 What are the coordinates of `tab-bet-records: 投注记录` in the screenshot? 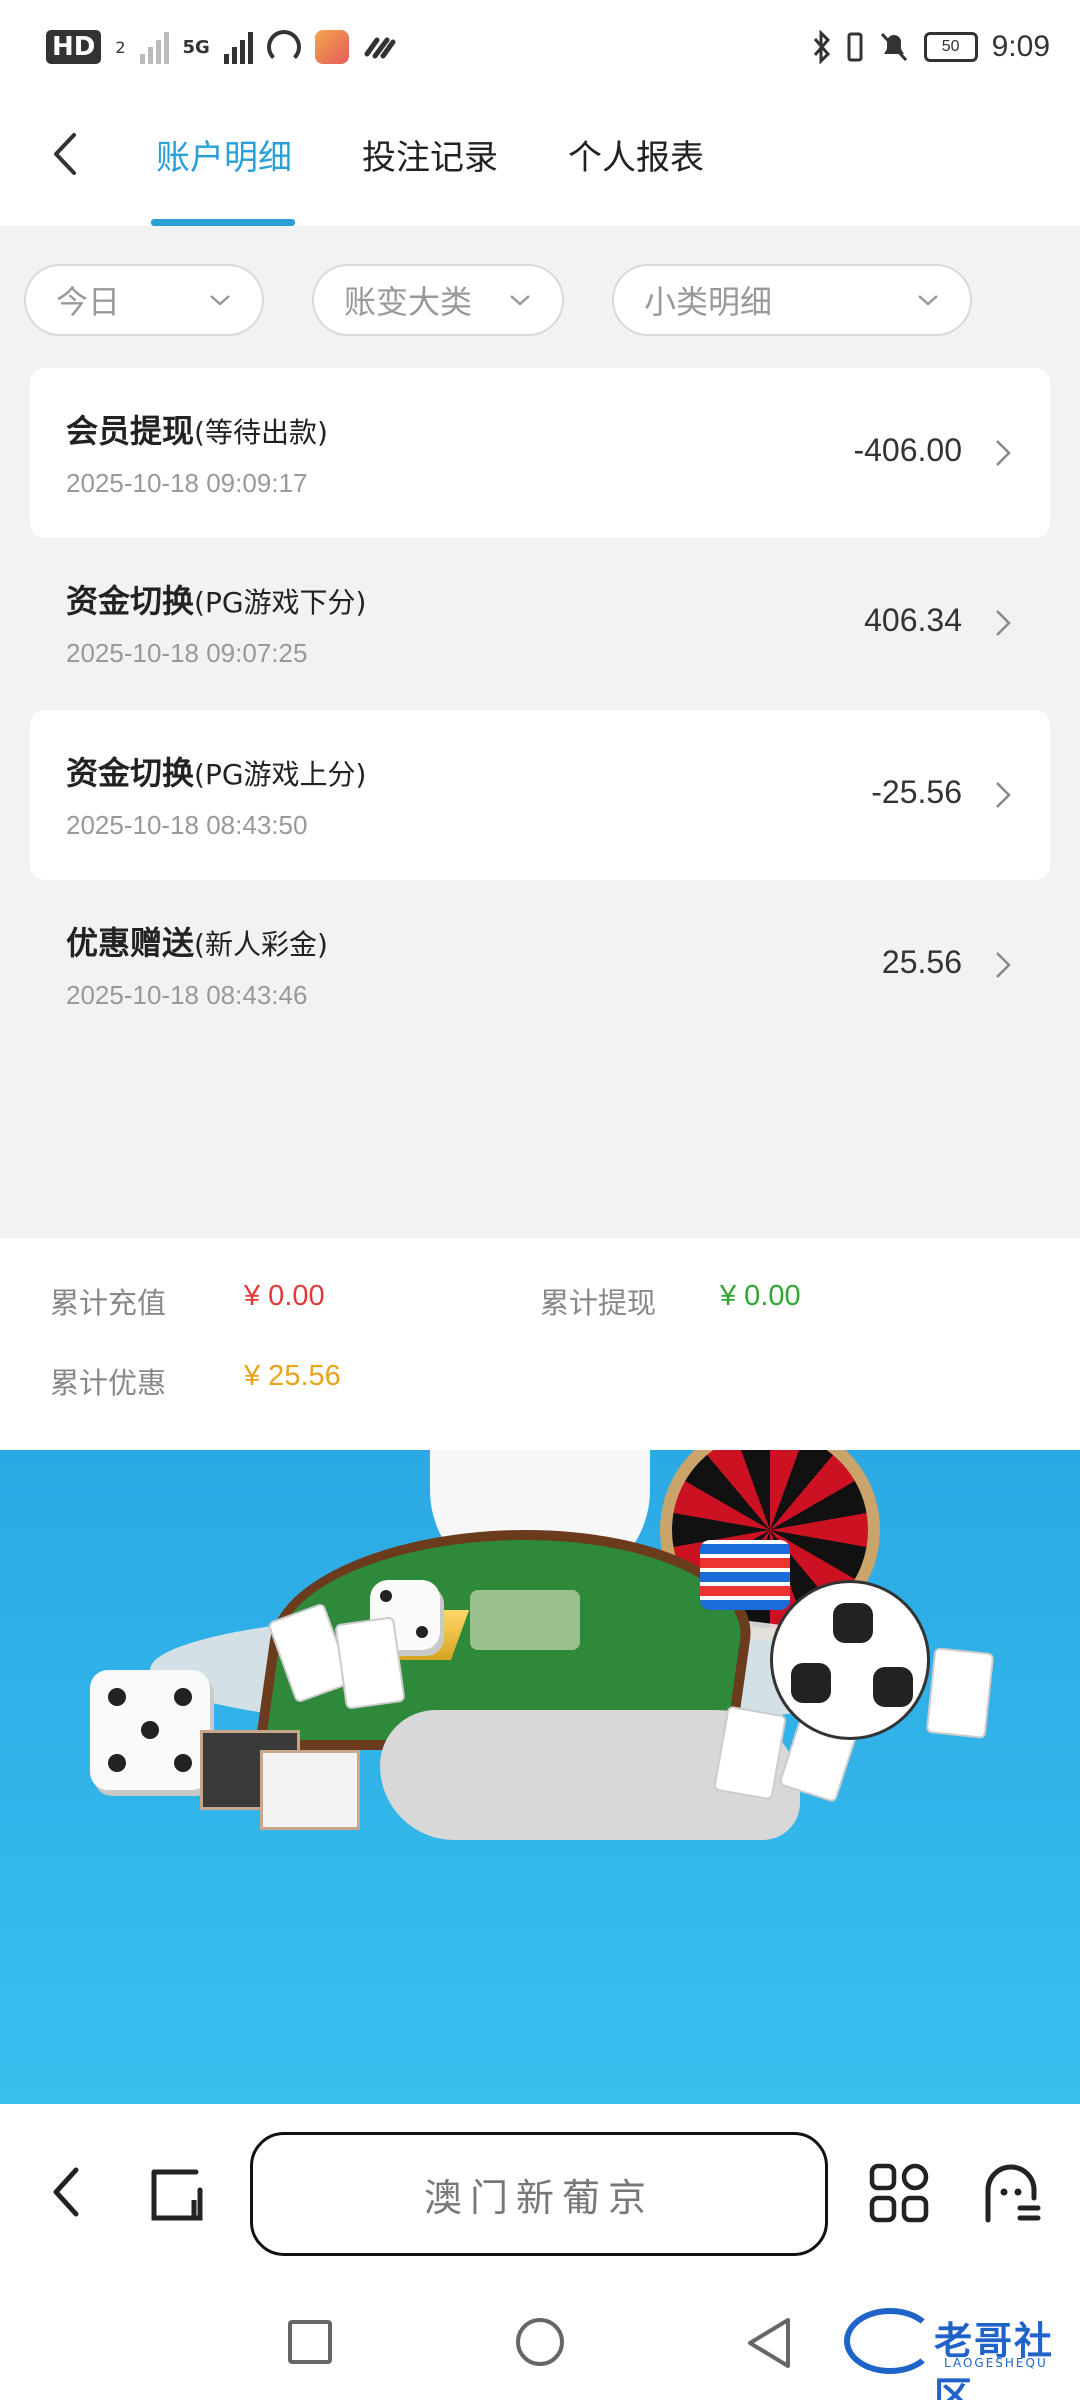 It's located at (430, 154).